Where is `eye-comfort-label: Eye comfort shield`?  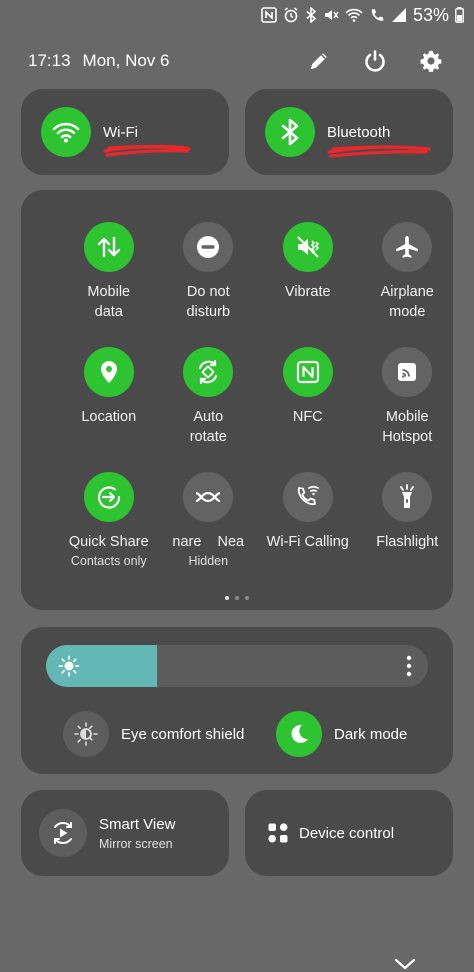 eye-comfort-label: Eye comfort shield is located at coordinates (183, 734).